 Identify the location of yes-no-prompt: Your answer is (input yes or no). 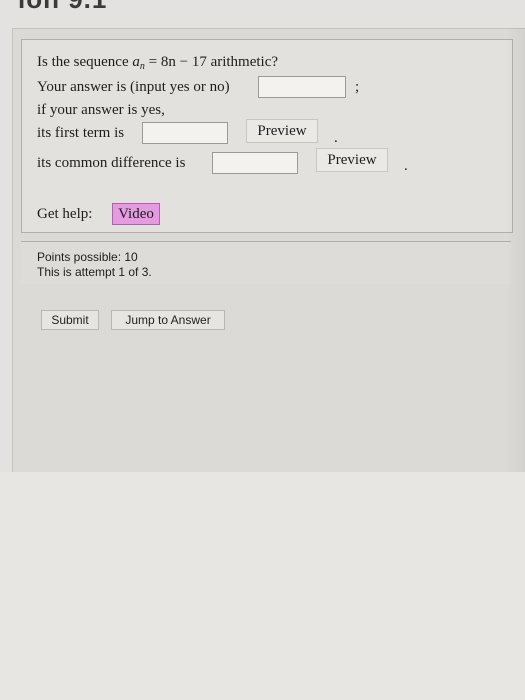
(133, 87).